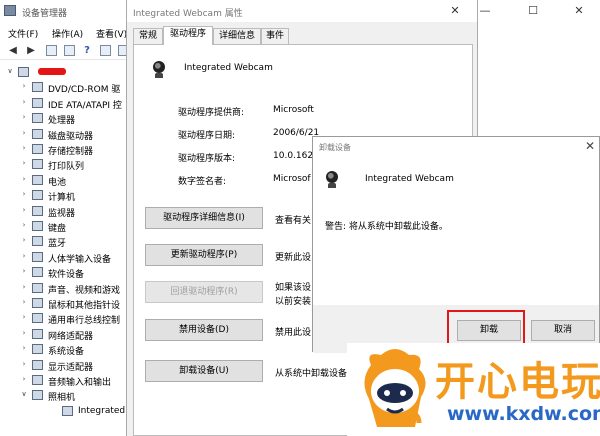 The width and height of the screenshot is (600, 436). What do you see at coordinates (578, 11) in the screenshot?
I see `close-button: ✕` at bounding box center [578, 11].